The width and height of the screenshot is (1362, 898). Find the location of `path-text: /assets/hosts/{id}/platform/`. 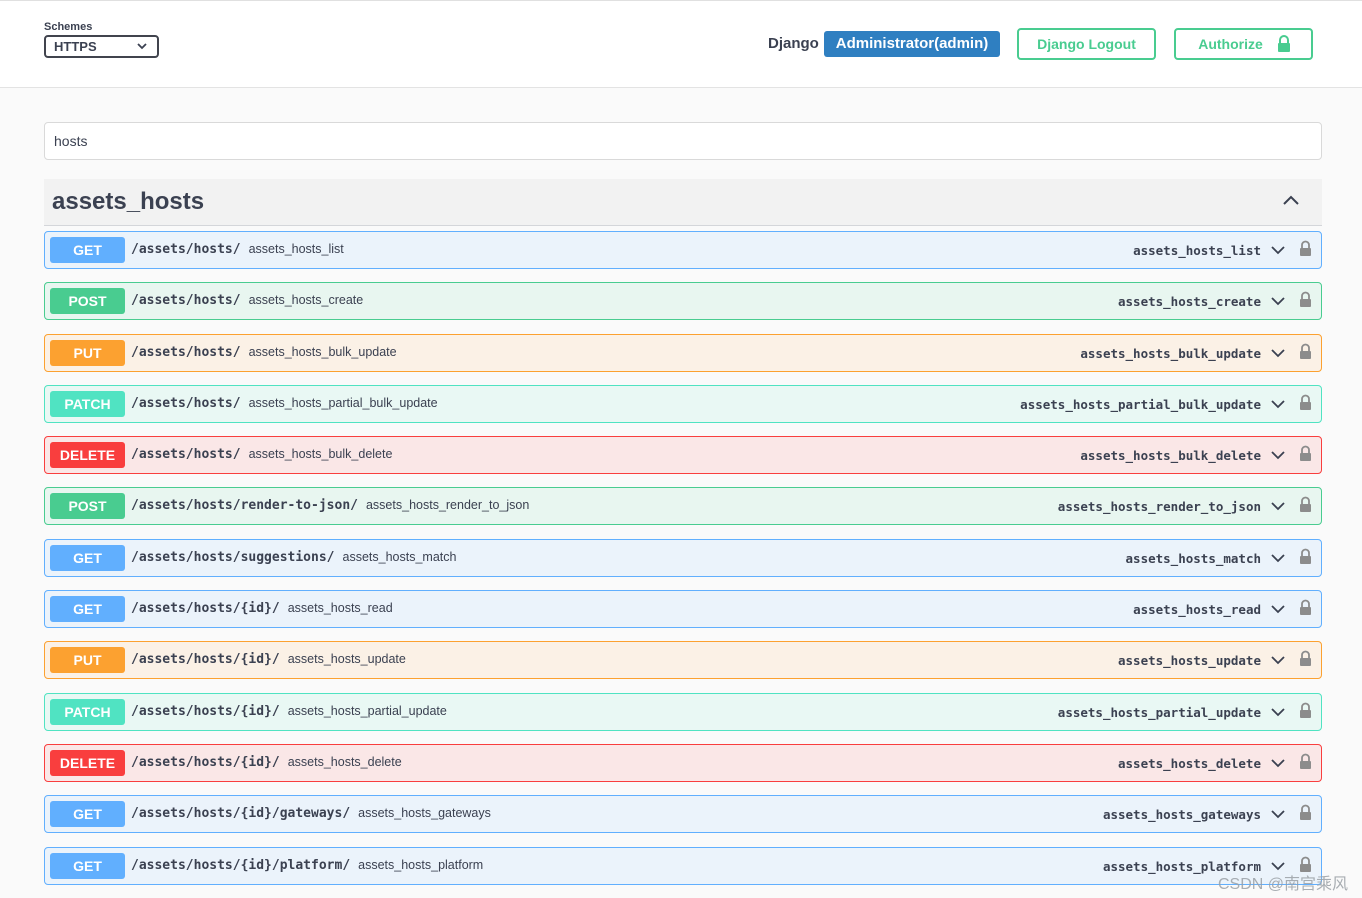

path-text: /assets/hosts/{id}/platform/ is located at coordinates (241, 865).